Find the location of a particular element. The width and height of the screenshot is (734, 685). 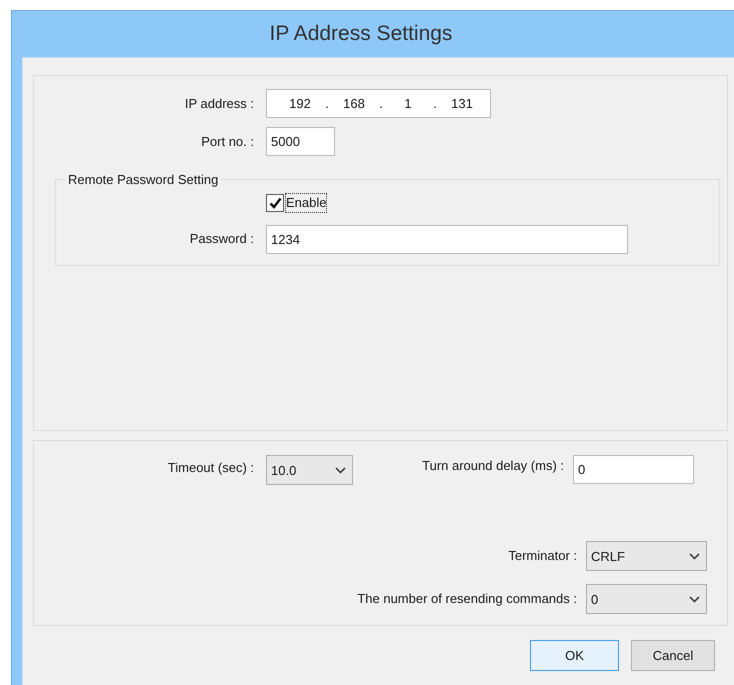

resend-label: The number of resending commands : is located at coordinates (466, 599).